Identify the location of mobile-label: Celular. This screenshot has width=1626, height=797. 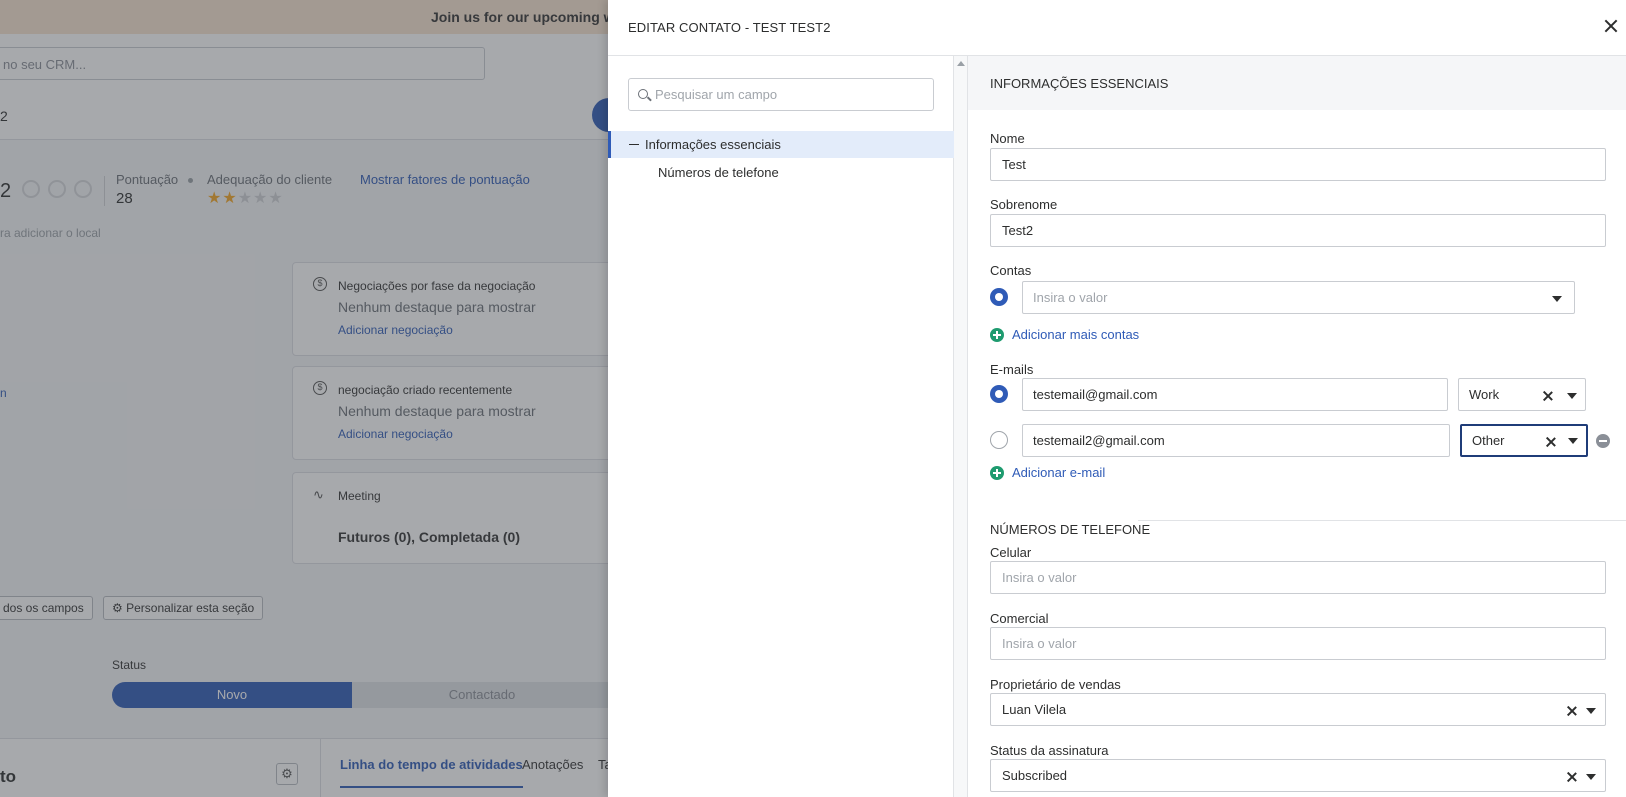
(1011, 552).